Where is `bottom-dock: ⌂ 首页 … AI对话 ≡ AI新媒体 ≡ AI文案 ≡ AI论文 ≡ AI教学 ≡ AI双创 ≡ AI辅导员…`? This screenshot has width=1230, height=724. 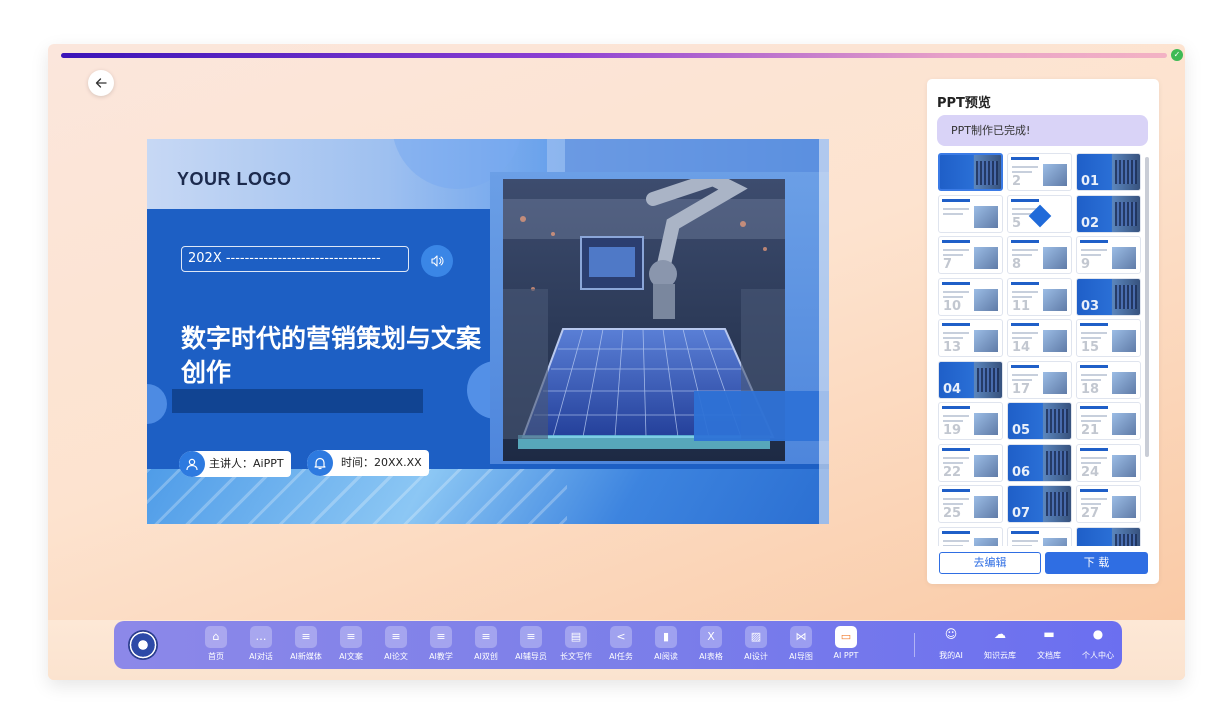 bottom-dock: ⌂ 首页 … AI对话 ≡ AI新媒体 ≡ AI文案 ≡ AI论文 ≡ AI教学 ≡ AI双创 ≡ AI辅导员… is located at coordinates (618, 645).